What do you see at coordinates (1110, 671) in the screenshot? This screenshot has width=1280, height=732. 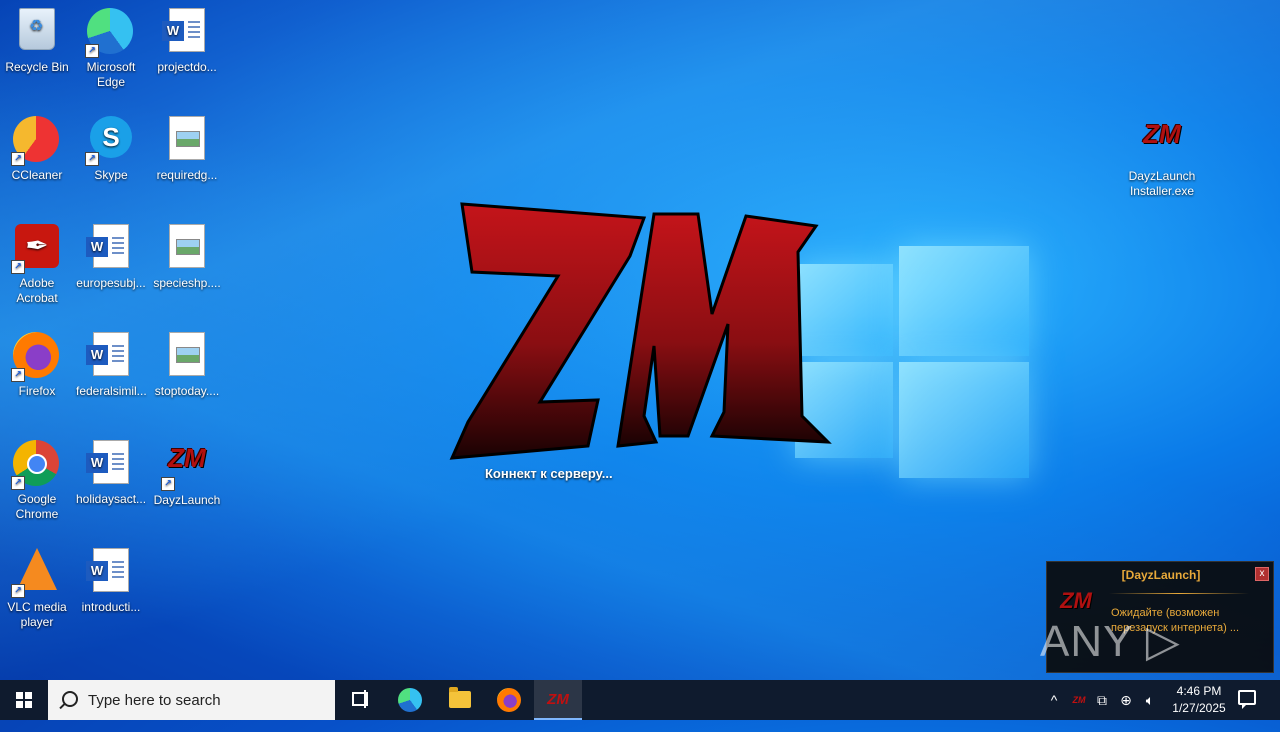 I see `anyrun-watermark: ANY ▷ RUN` at bounding box center [1110, 671].